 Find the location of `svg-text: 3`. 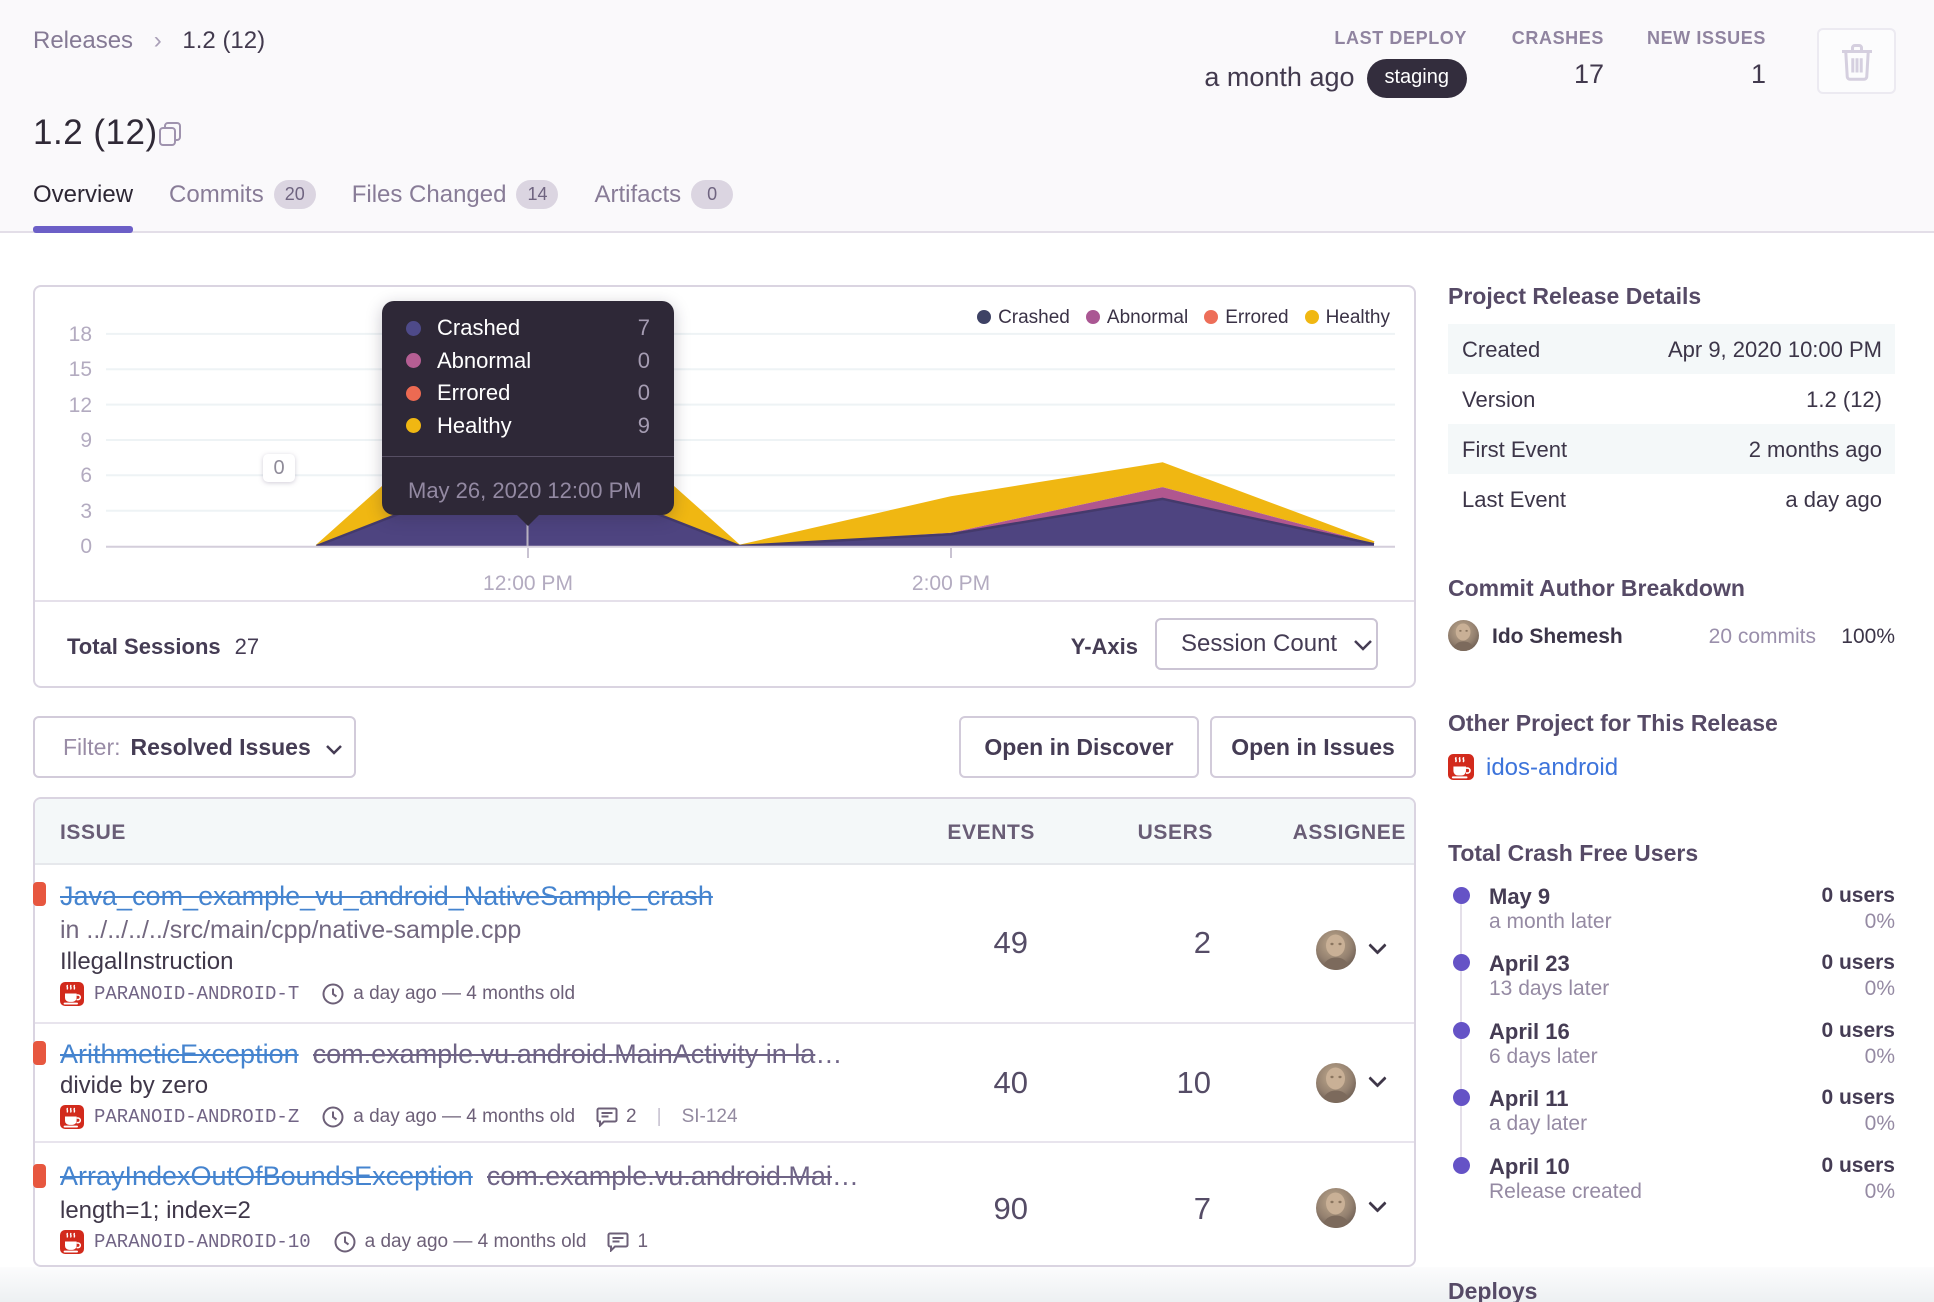

svg-text: 3 is located at coordinates (86, 511).